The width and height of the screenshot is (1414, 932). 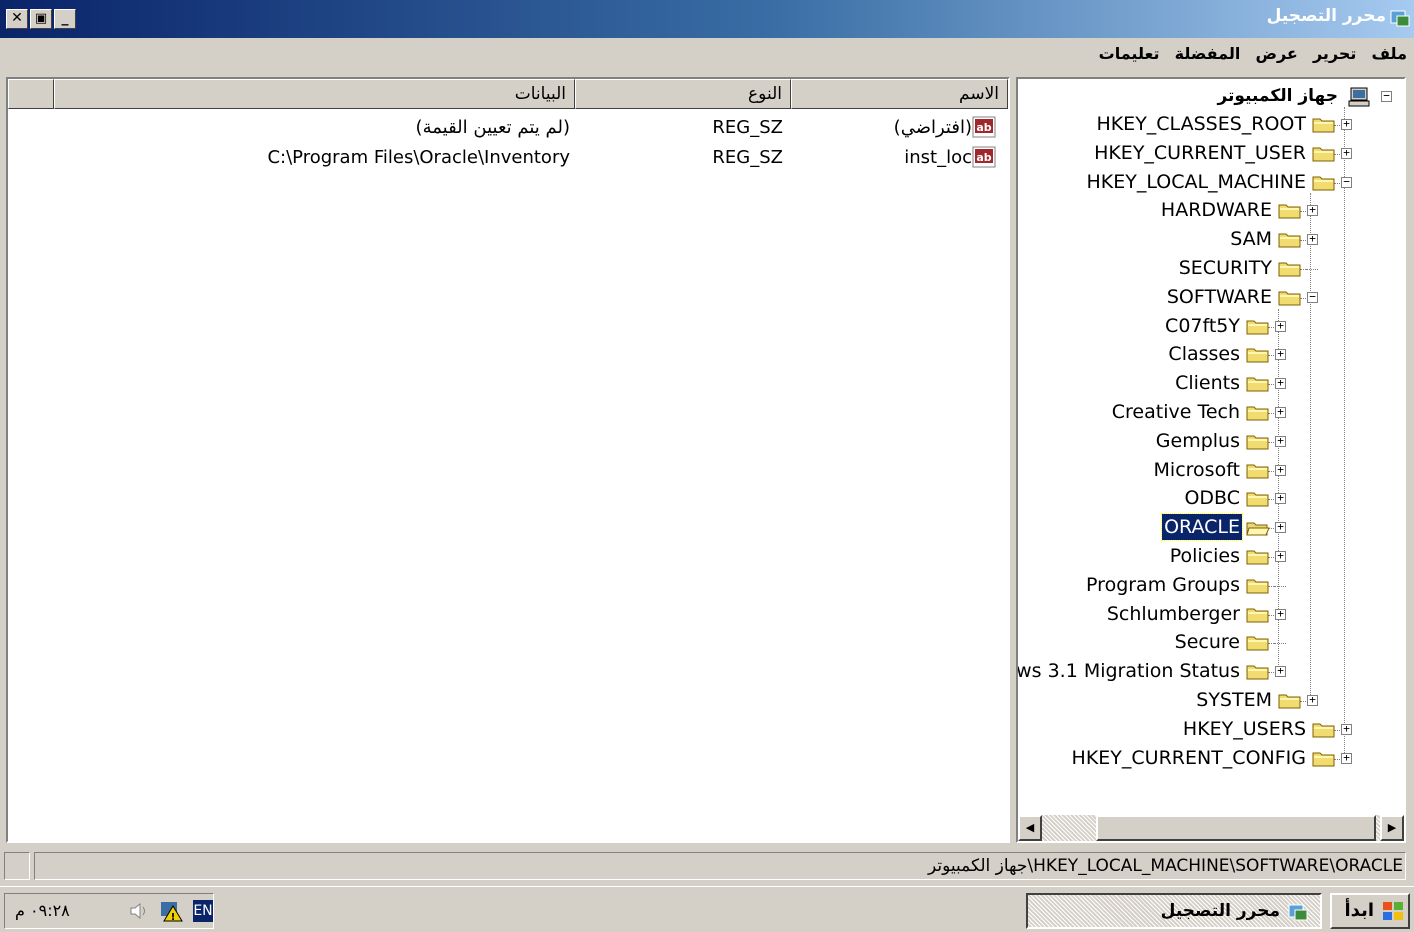 I want to click on string-value-icon: ab, so click(x=984, y=127).